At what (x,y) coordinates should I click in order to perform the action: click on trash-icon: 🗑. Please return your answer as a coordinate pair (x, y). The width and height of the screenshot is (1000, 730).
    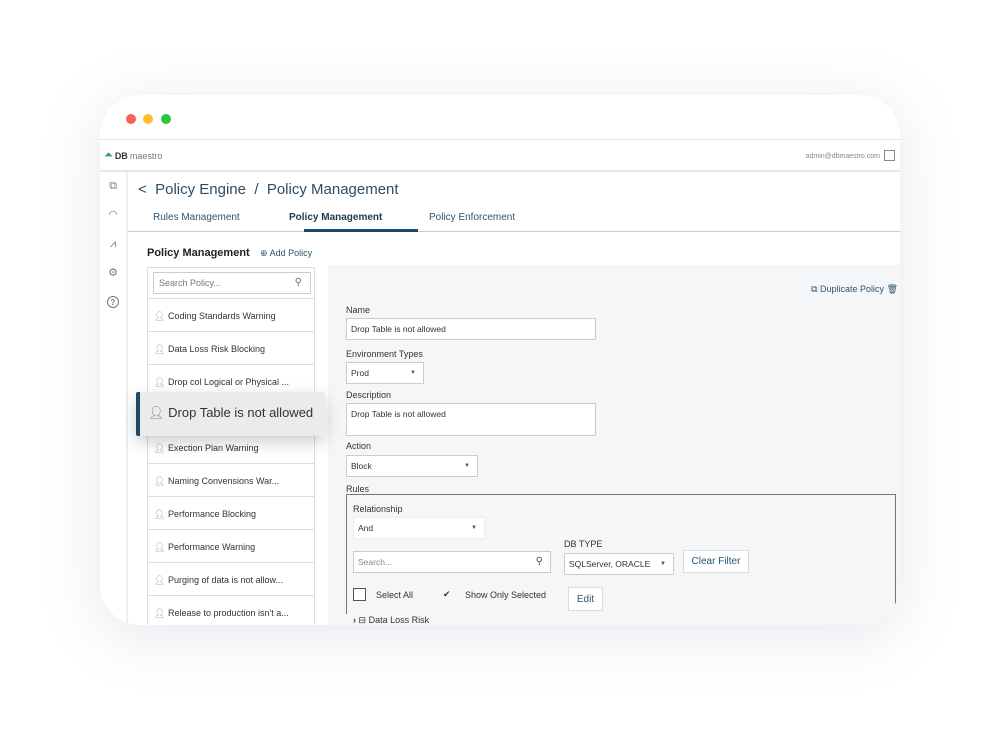
    Looking at the image, I should click on (892, 289).